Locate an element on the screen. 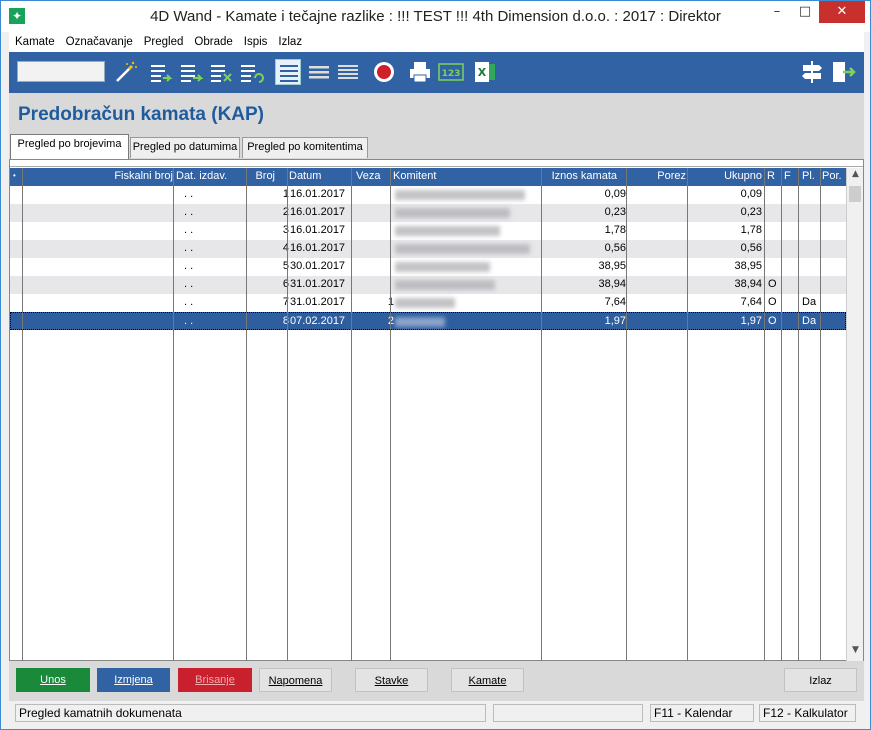  scroll-thumb is located at coordinates (855, 194).